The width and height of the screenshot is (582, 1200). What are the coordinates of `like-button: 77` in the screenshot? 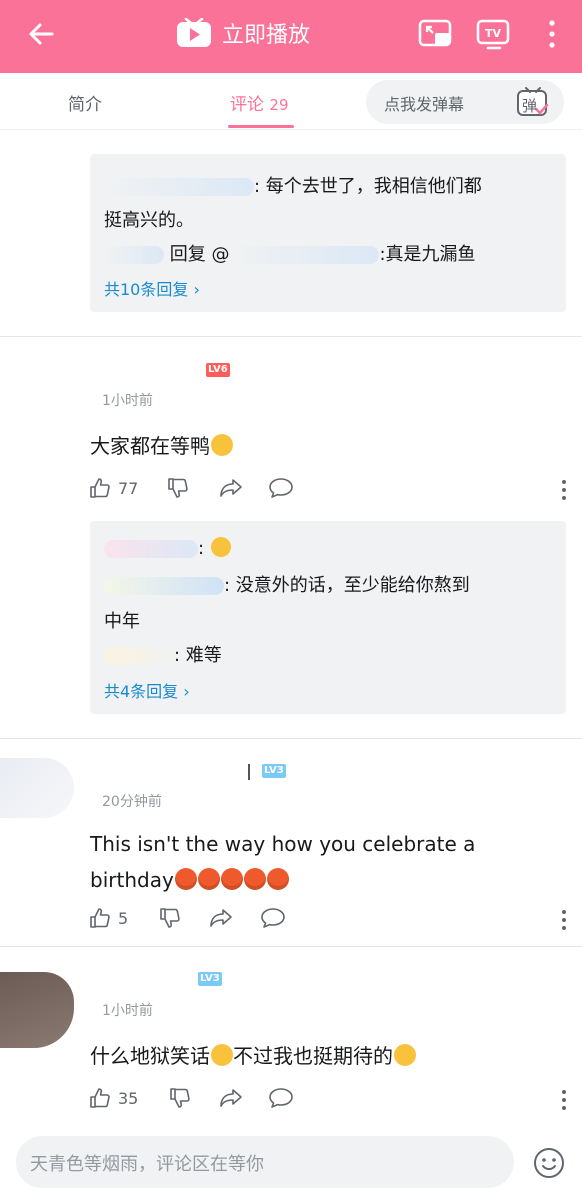 It's located at (113, 488).